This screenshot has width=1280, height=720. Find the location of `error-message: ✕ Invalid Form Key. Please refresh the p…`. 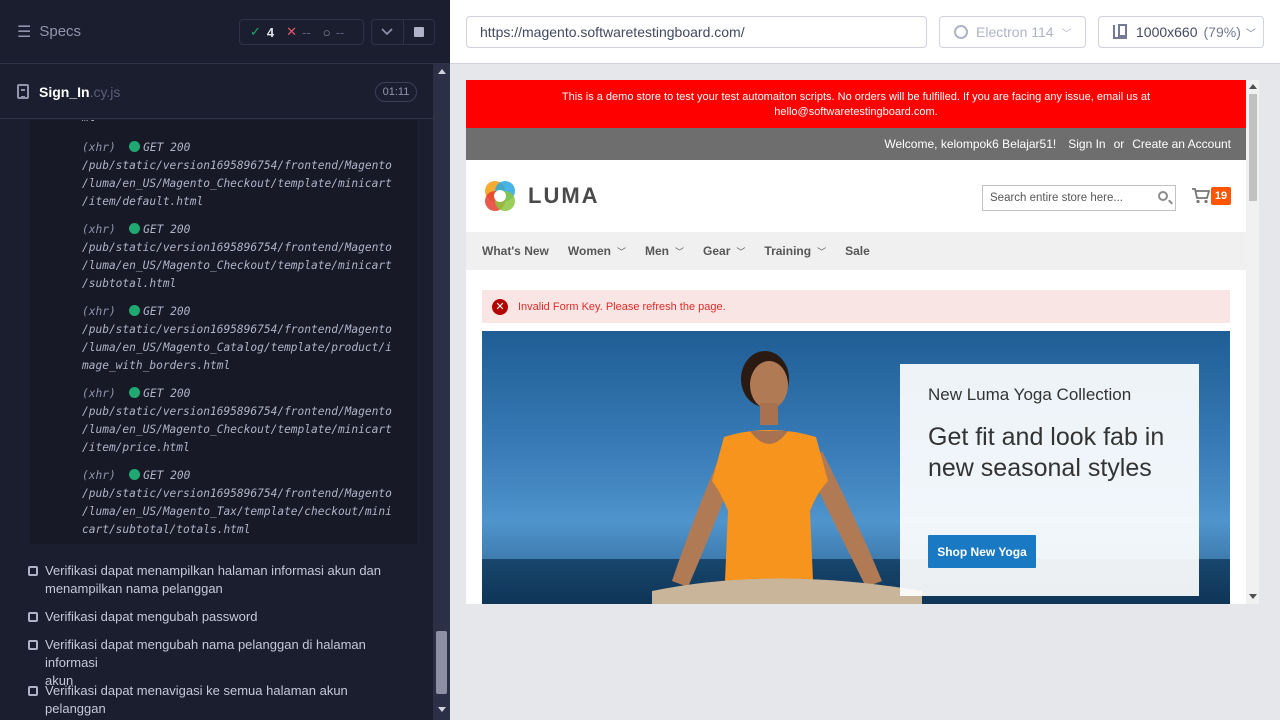

error-message: ✕ Invalid Form Key. Please refresh the p… is located at coordinates (856, 306).